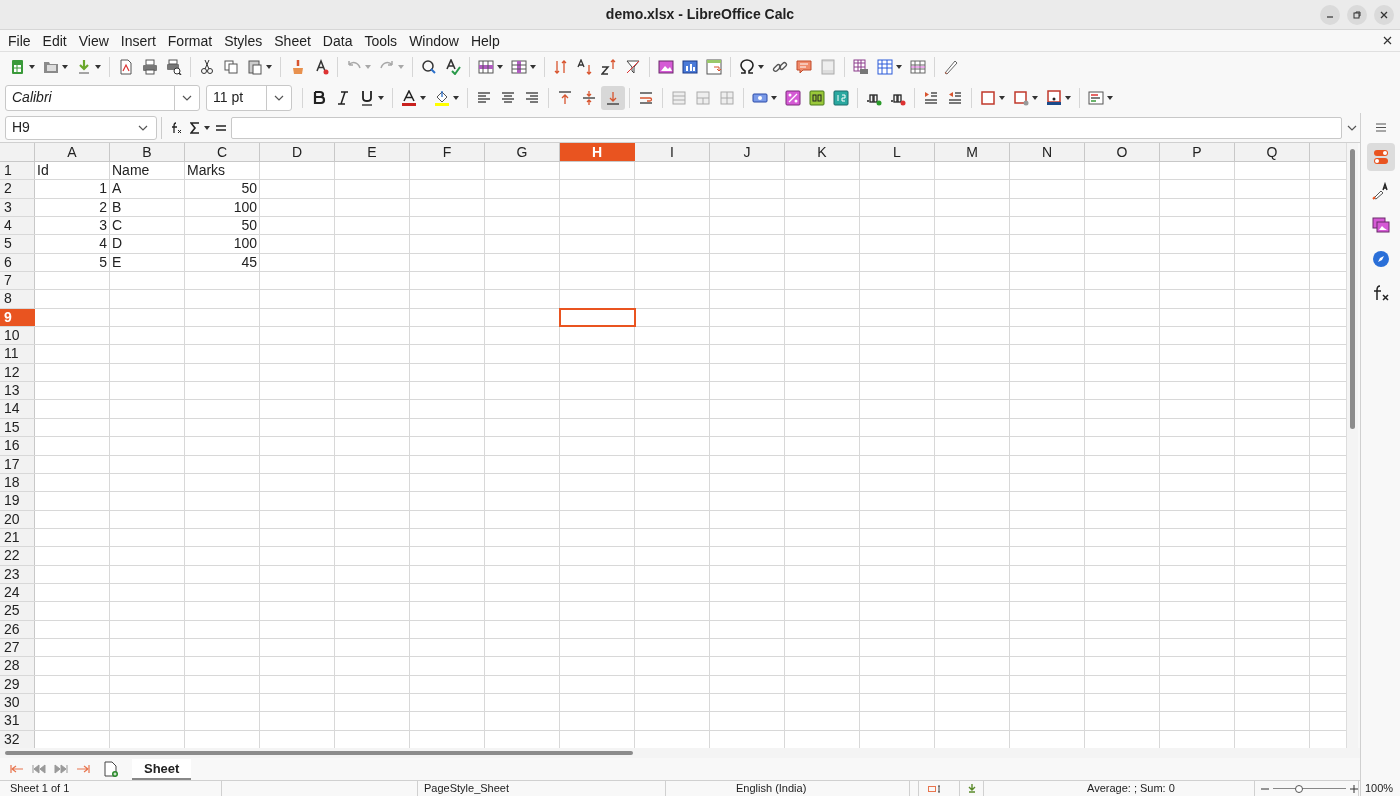 This screenshot has height=796, width=1400. I want to click on font-size-combo: 11 pt, so click(249, 97).